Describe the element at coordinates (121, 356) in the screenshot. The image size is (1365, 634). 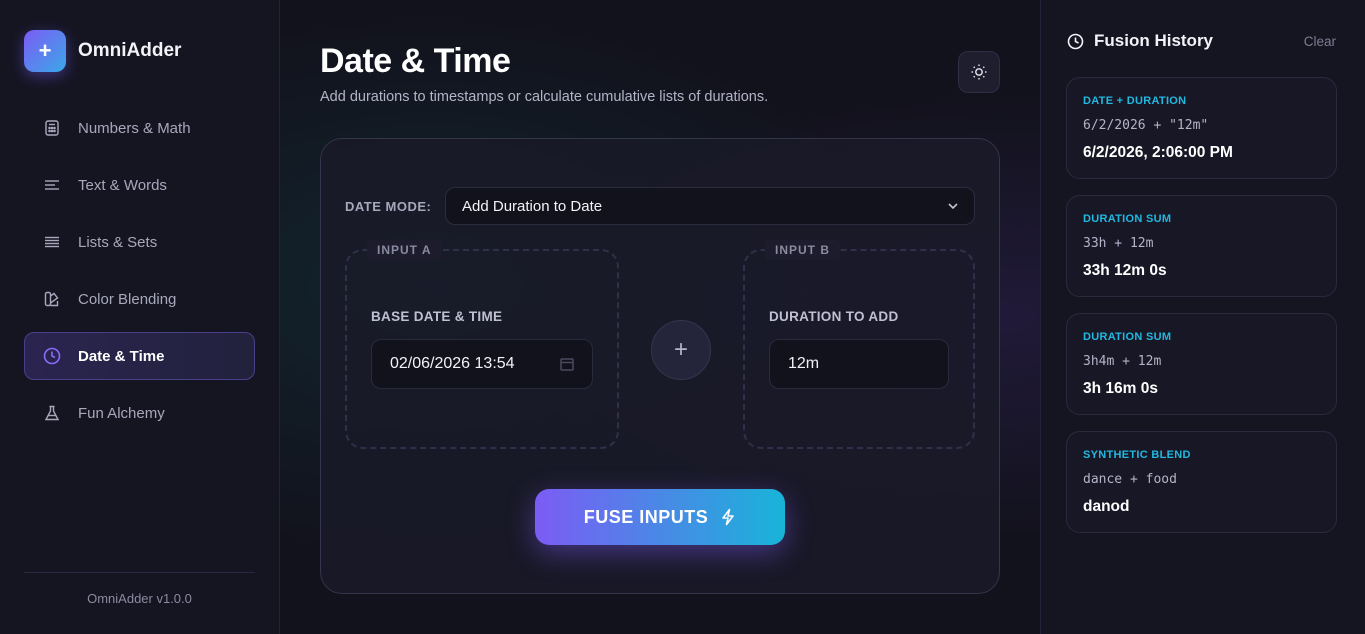
I see `sidebar-item-label: Date & Time` at that location.